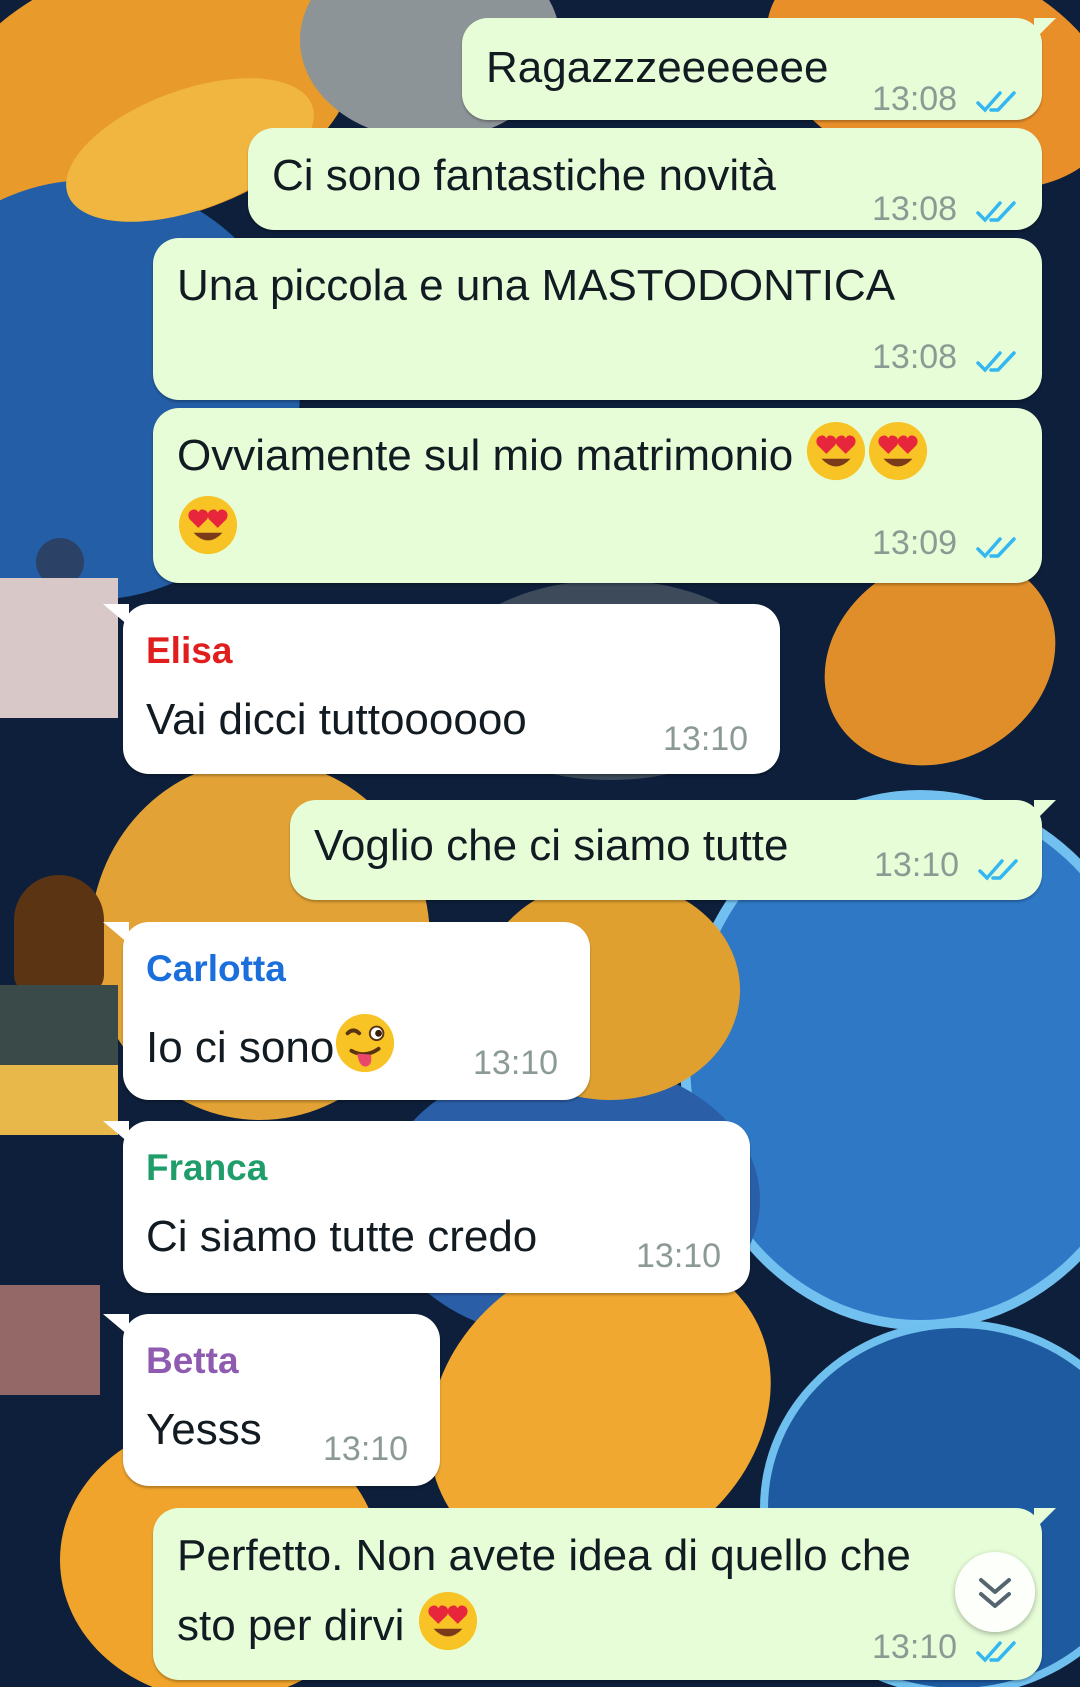  I want to click on message-text: Vai dicci tuttoooooo, so click(336, 719).